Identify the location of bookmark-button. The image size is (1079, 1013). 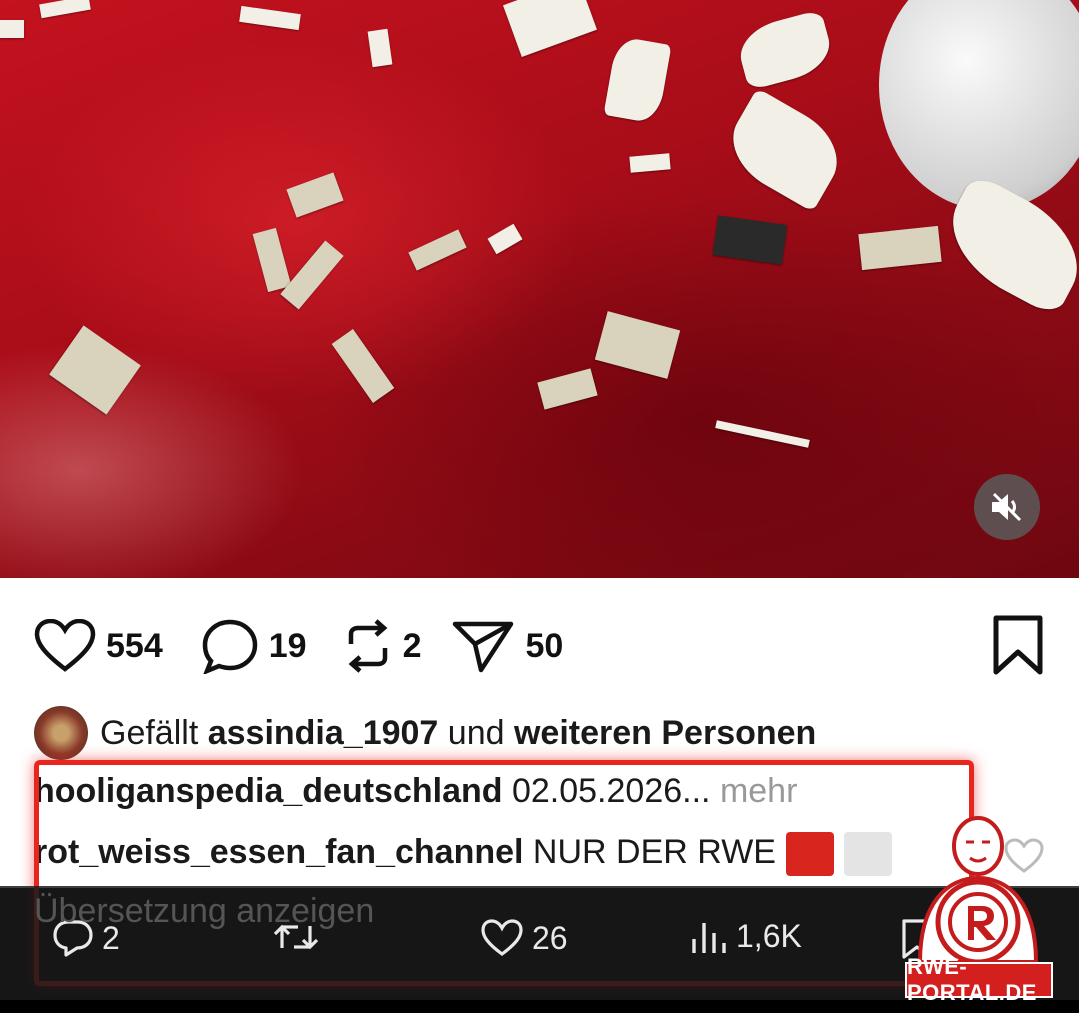
(1018, 647).